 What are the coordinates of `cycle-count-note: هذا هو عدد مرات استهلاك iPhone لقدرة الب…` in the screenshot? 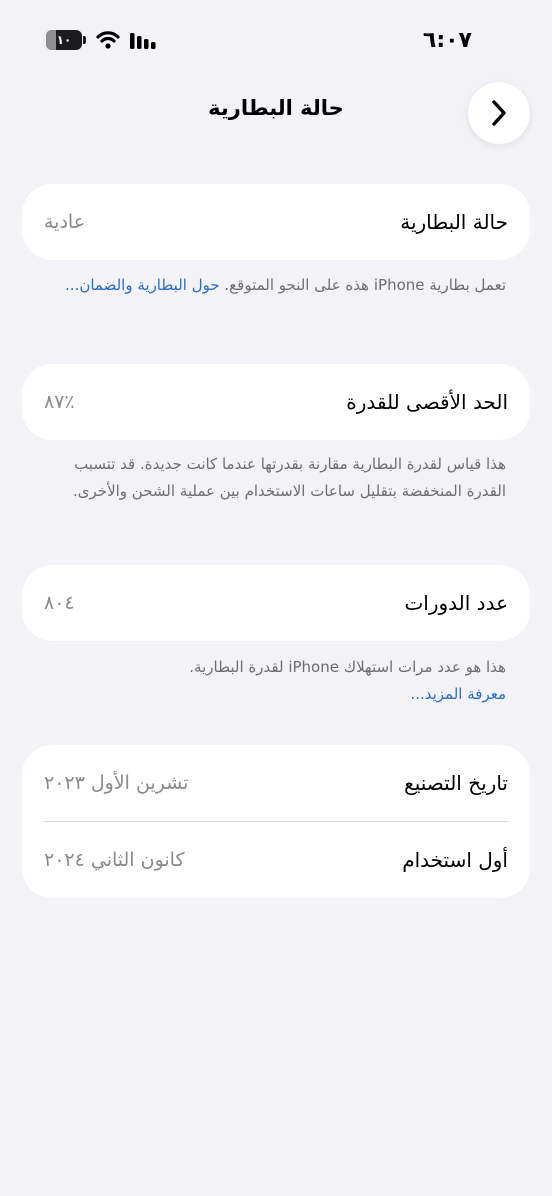 It's located at (273, 681).